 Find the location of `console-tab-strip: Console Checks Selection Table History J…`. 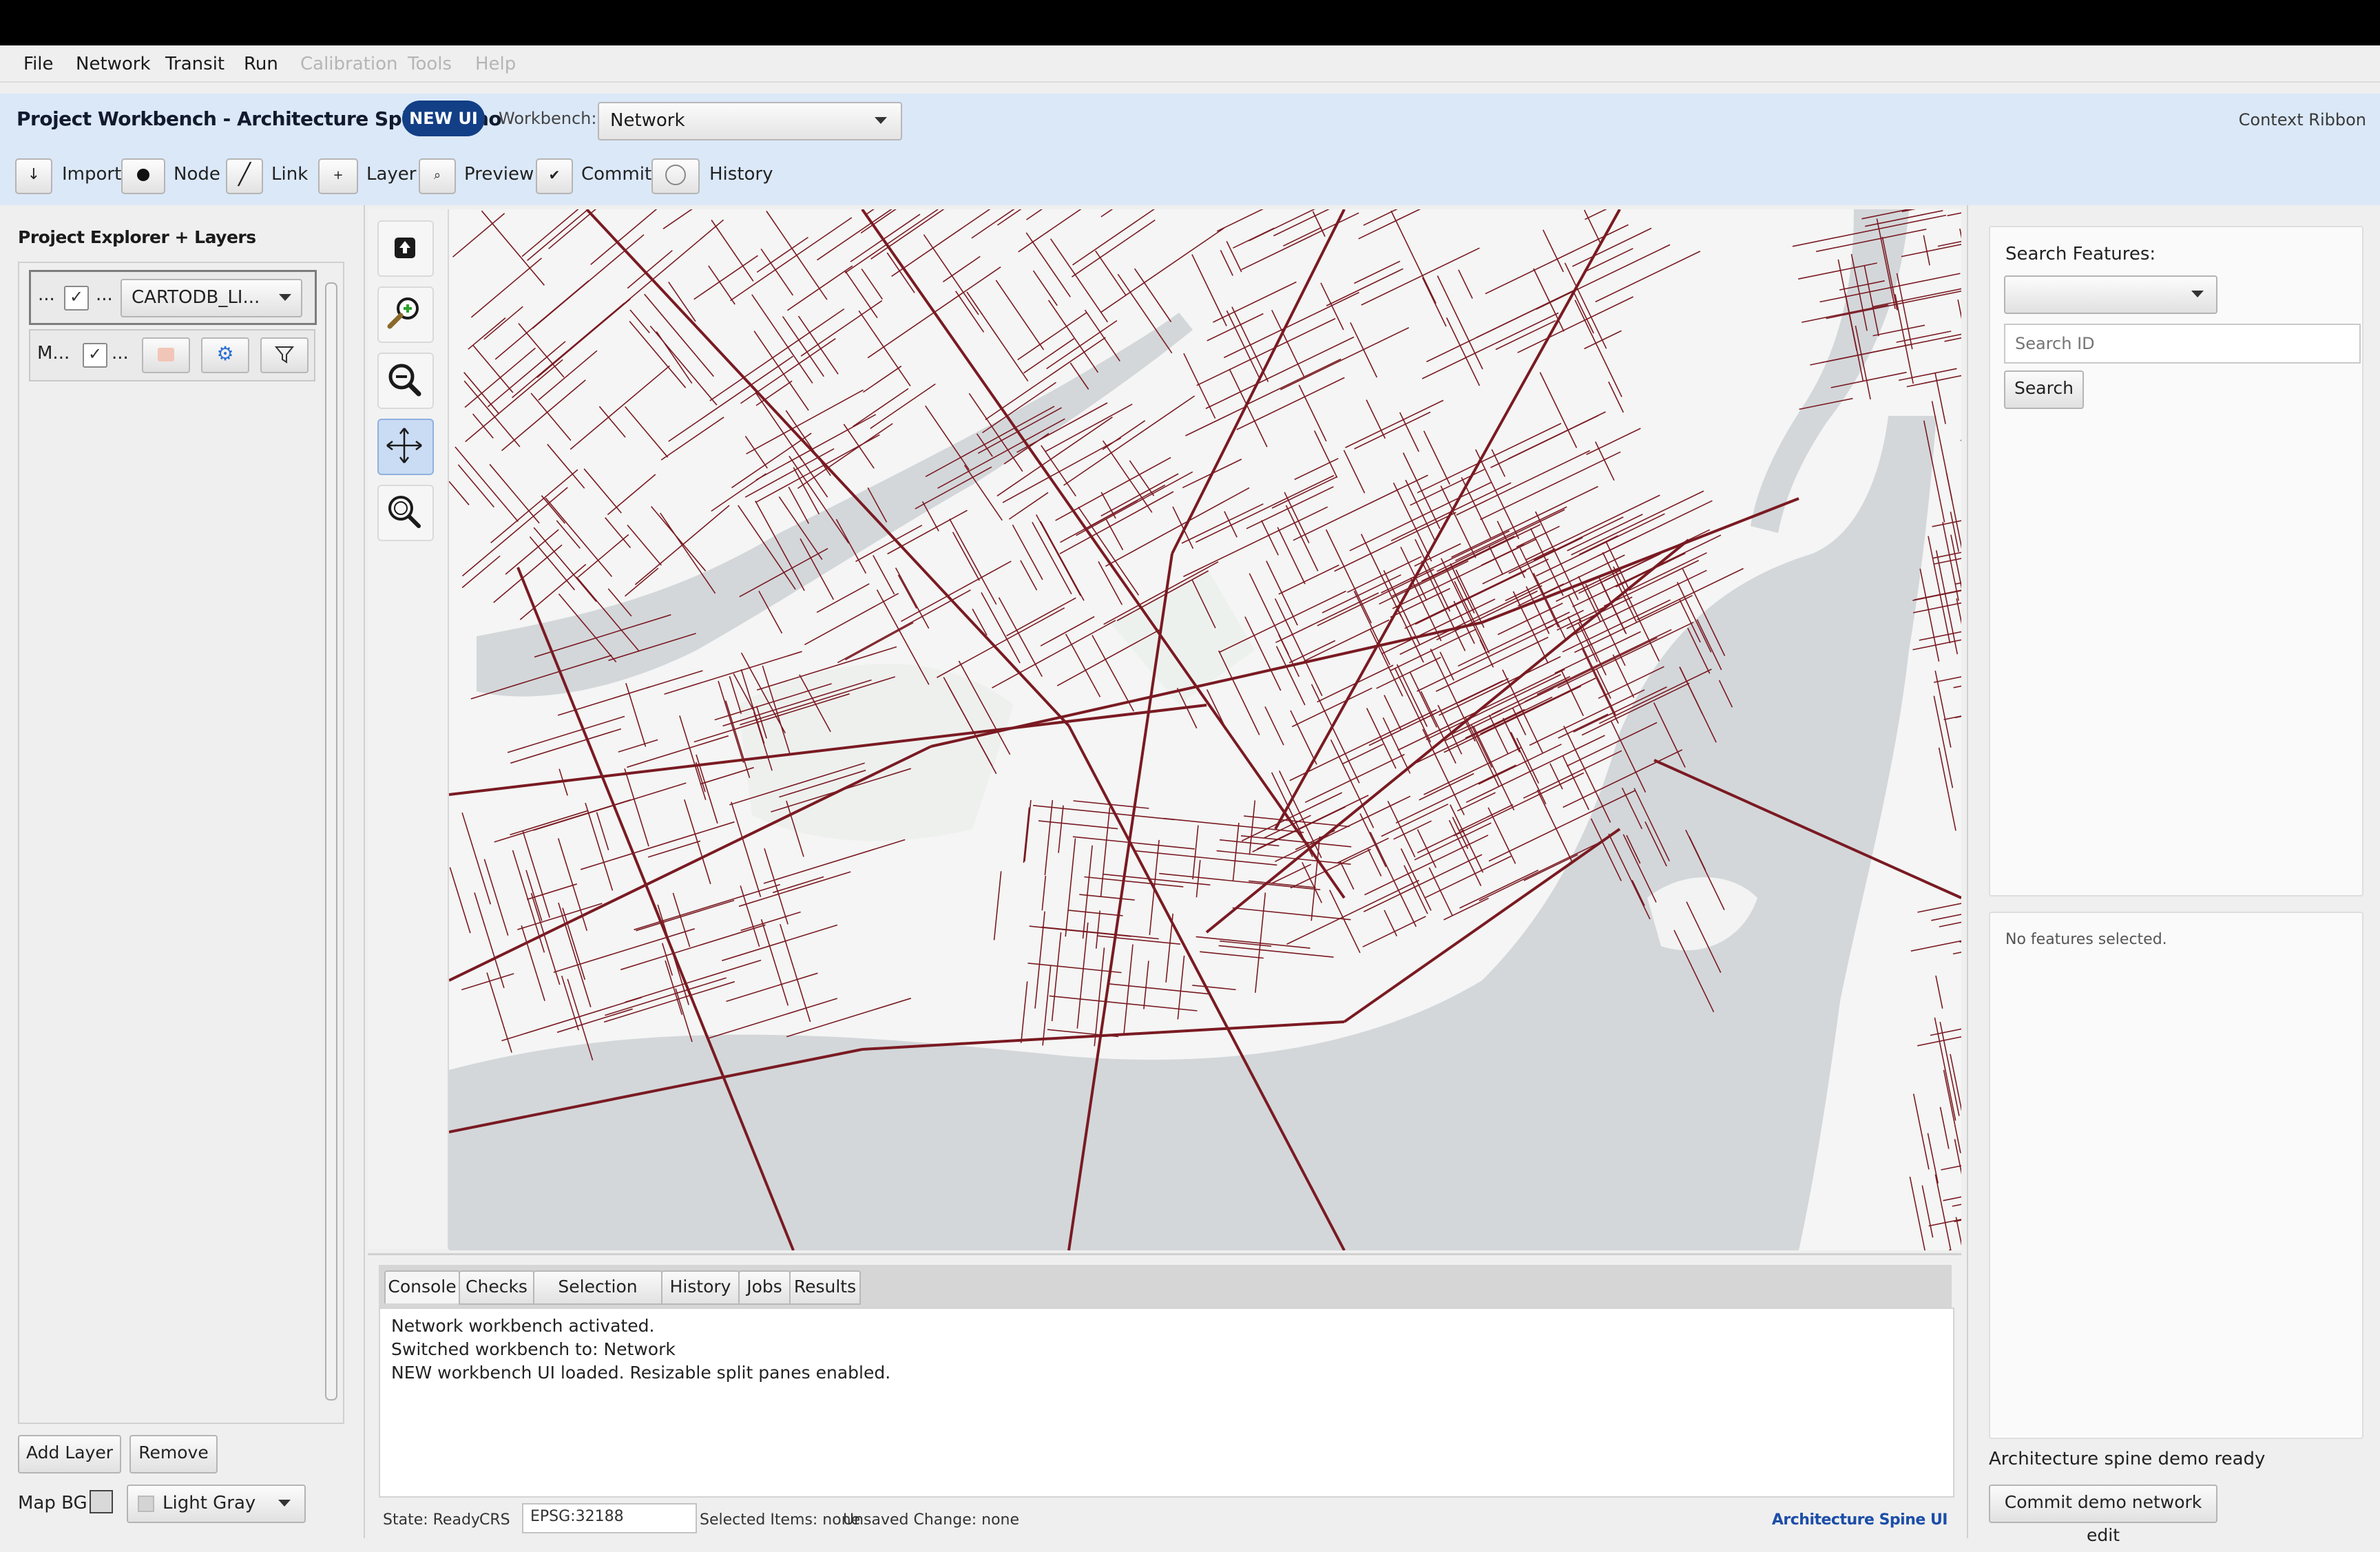

console-tab-strip: Console Checks Selection Table History J… is located at coordinates (1165, 1296).